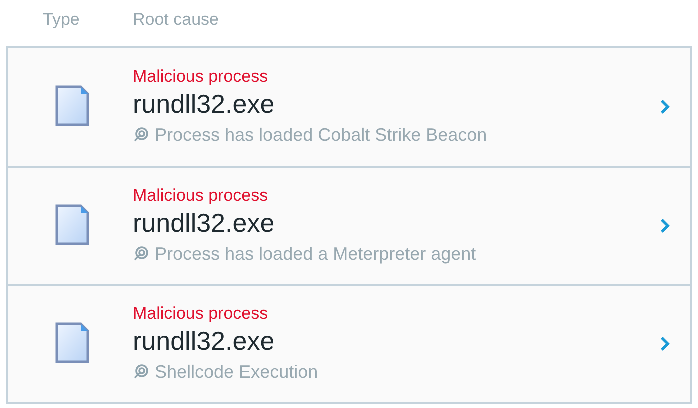 The image size is (698, 408). Describe the element at coordinates (321, 135) in the screenshot. I see `detail-text: Process has loaded Cobalt Strike Beacon` at that location.